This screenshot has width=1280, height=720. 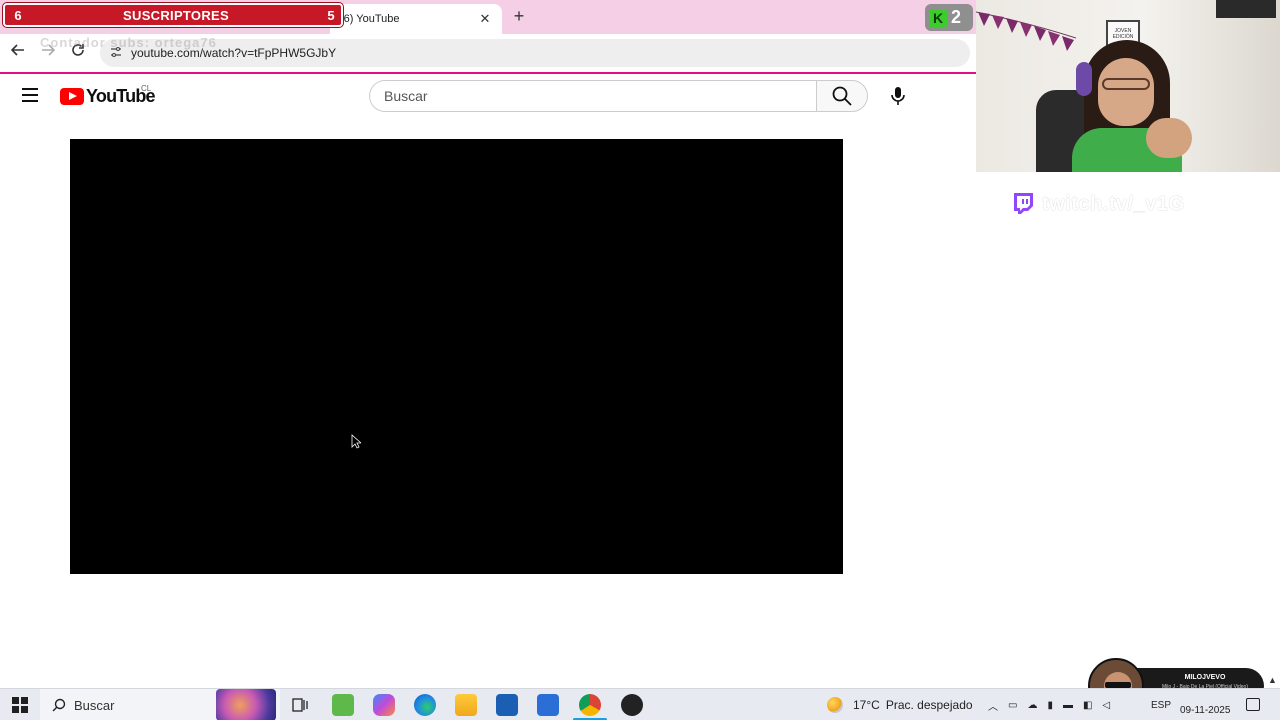 What do you see at coordinates (485, 19) in the screenshot?
I see `tab-close-icon: ✕` at bounding box center [485, 19].